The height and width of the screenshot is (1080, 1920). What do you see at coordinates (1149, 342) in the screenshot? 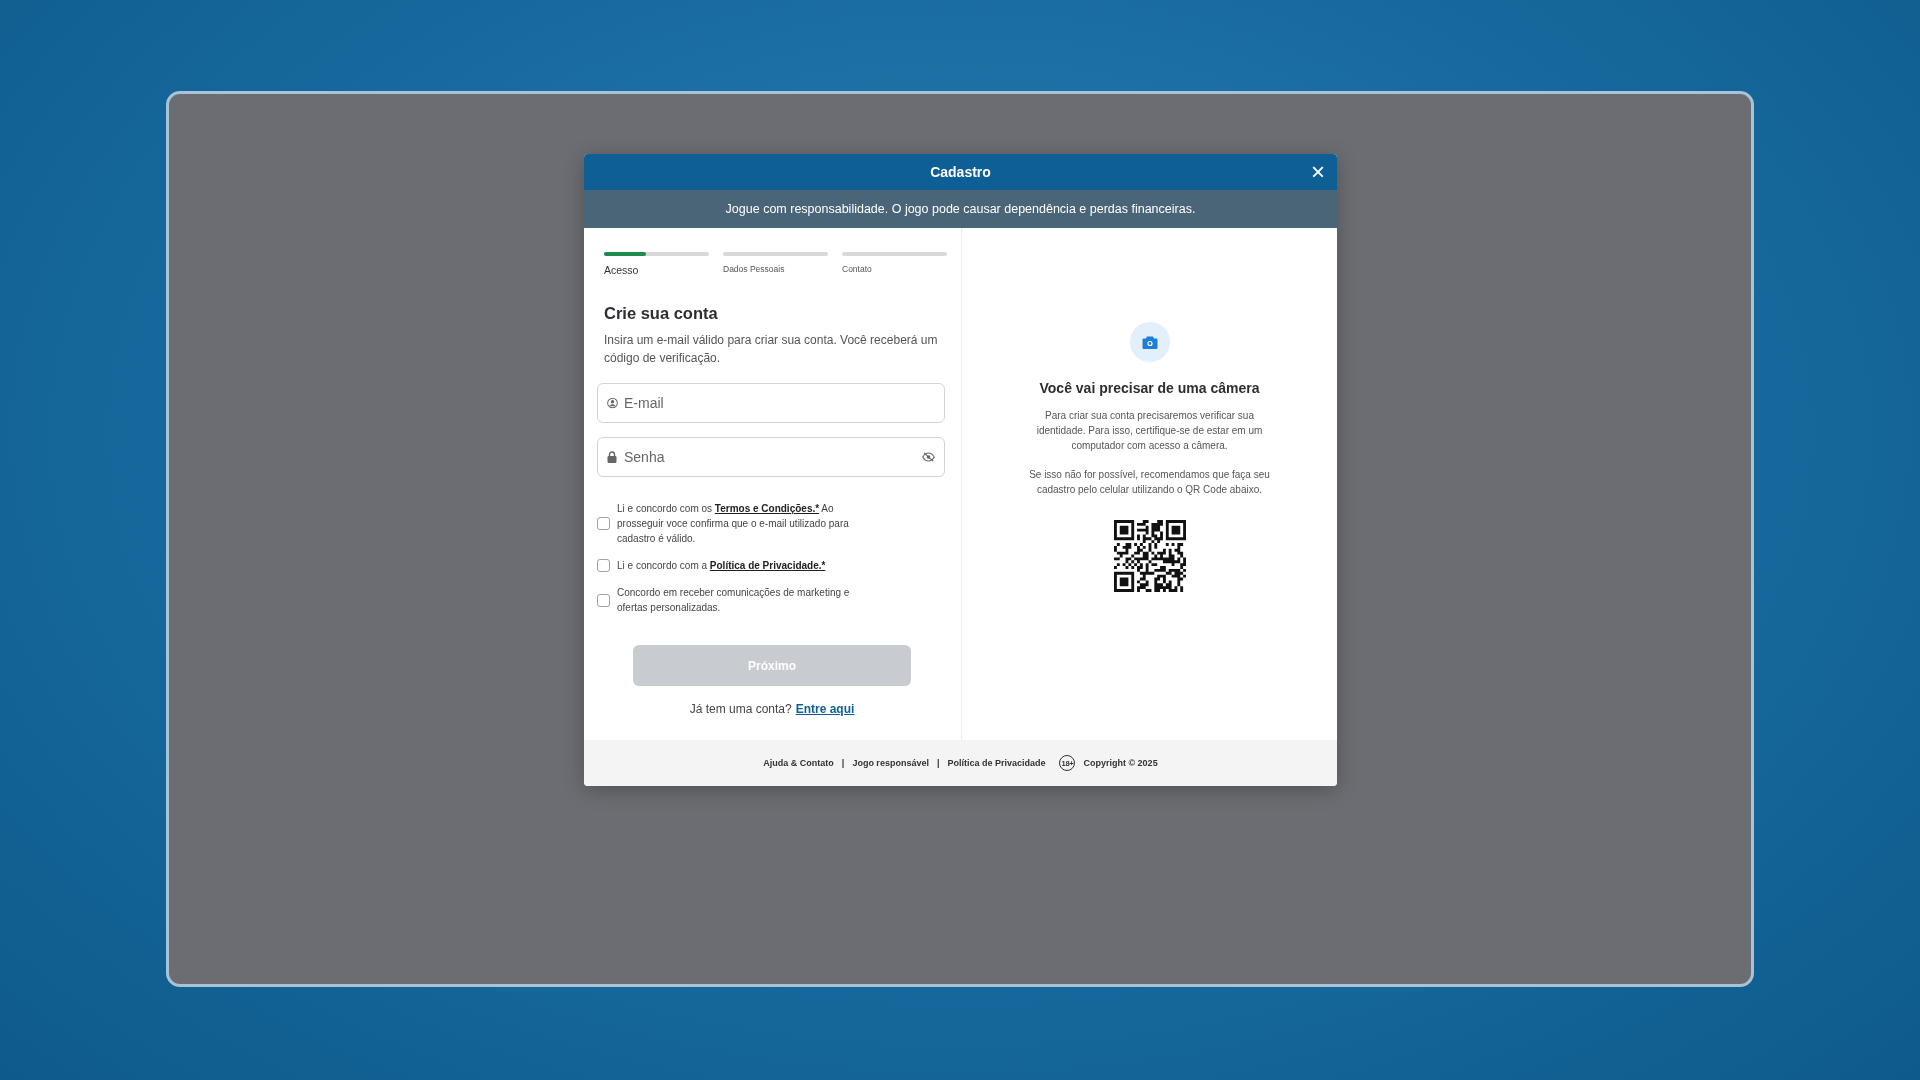
I see `camera-icon` at bounding box center [1149, 342].